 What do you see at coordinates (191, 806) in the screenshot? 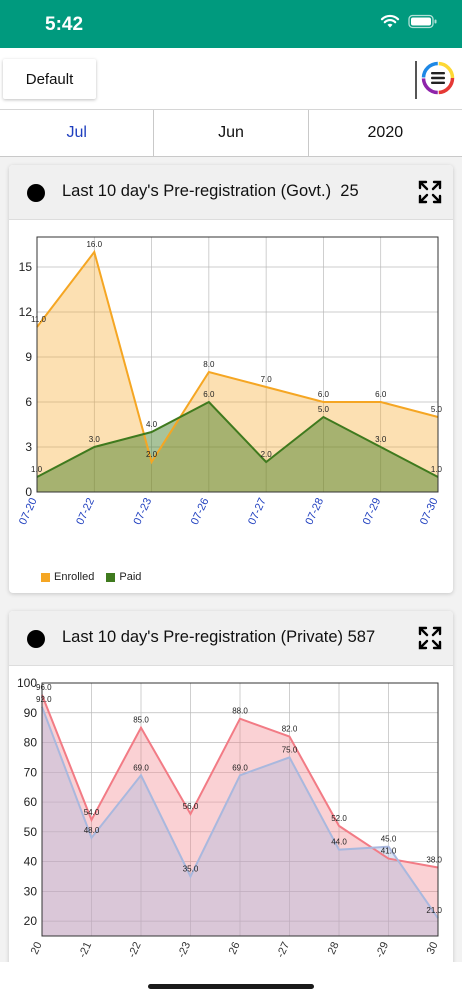
I see `data-label: 56.0` at bounding box center [191, 806].